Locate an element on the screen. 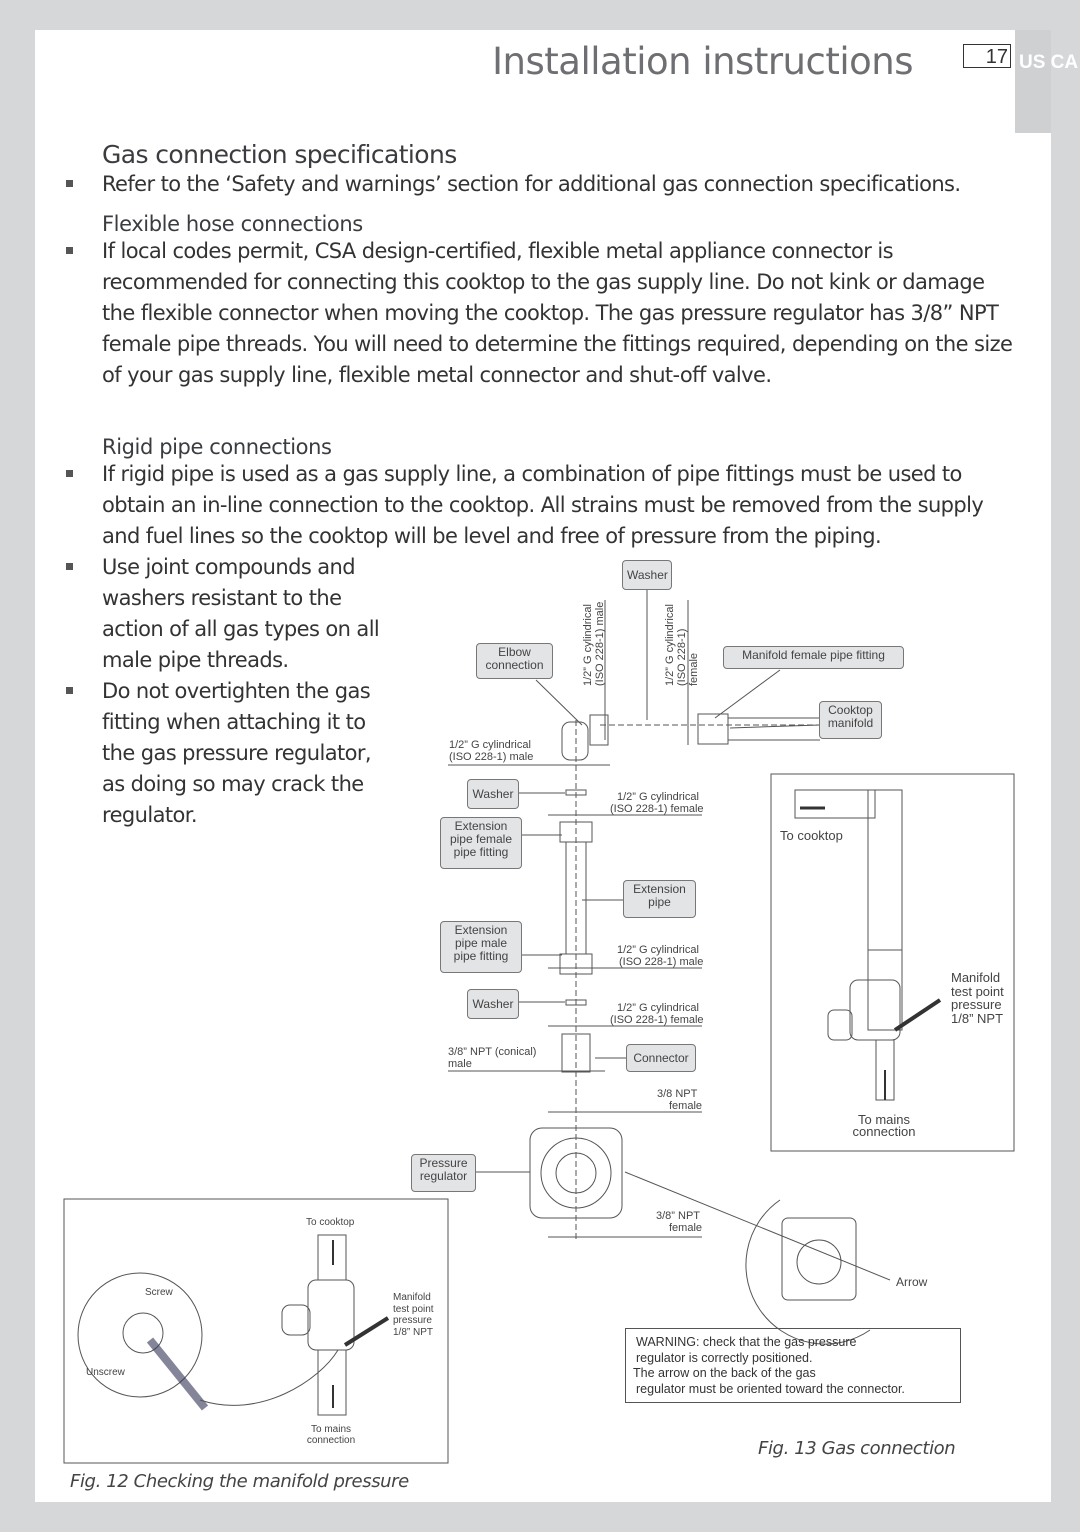 This screenshot has width=1080, height=1532. label-ext-female: Extension pipe female pipe fitting is located at coordinates (481, 843).